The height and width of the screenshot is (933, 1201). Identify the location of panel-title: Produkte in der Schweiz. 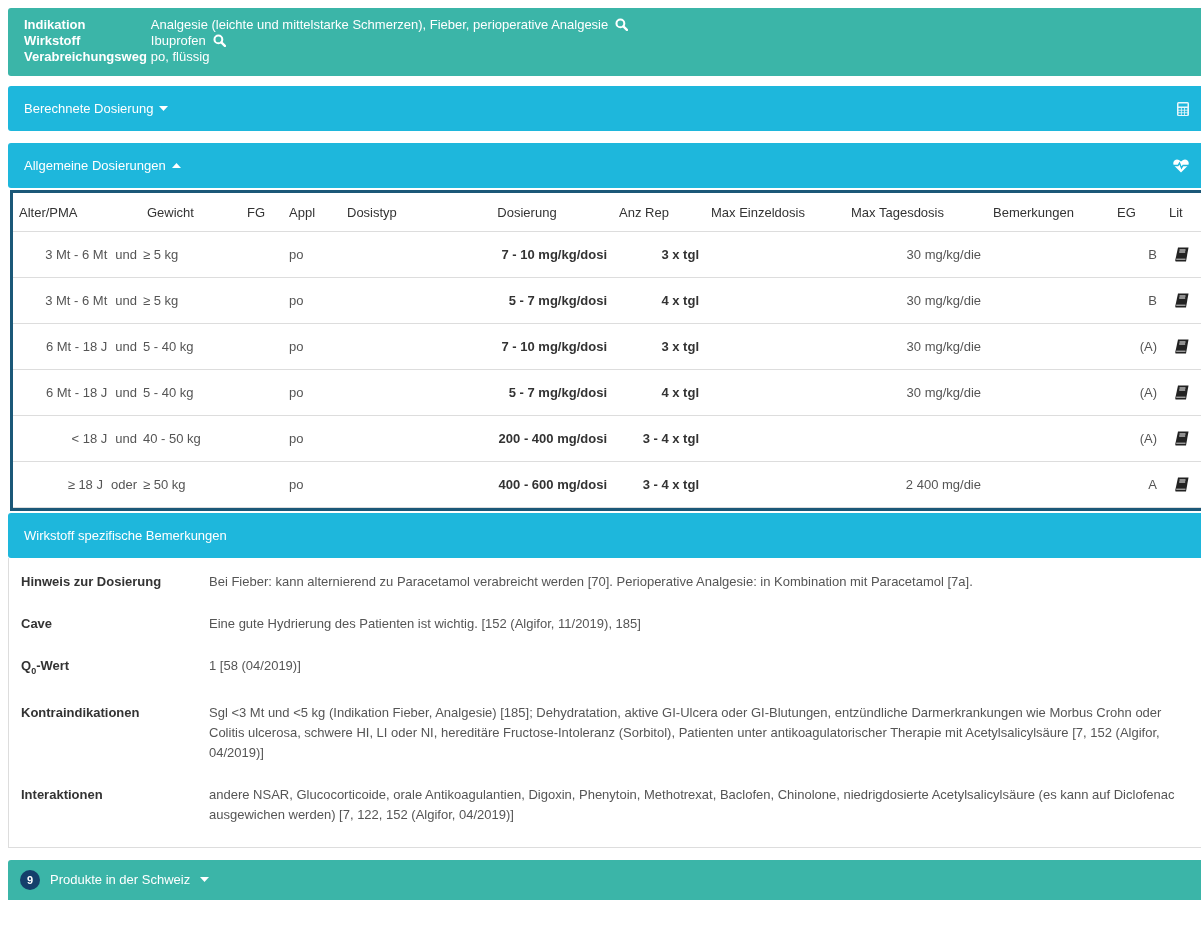
(120, 880).